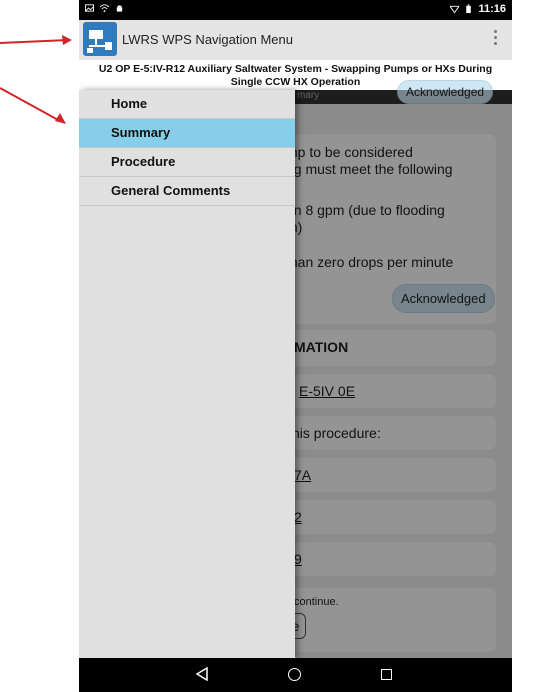  Describe the element at coordinates (100, 39) in the screenshot. I see `network-logo-icon` at that location.